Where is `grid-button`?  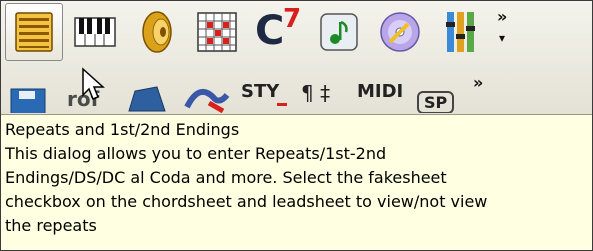
grid-button is located at coordinates (217, 32).